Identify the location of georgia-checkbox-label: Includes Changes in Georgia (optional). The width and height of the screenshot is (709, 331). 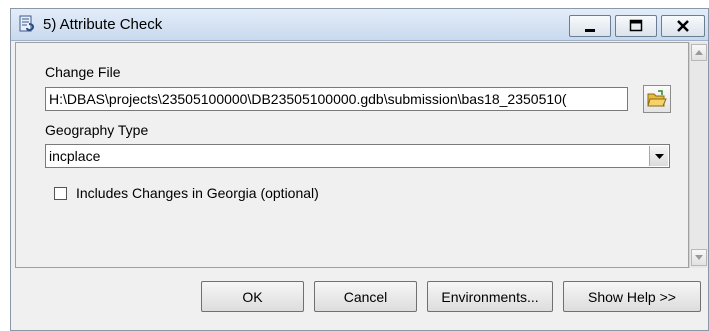
(197, 193).